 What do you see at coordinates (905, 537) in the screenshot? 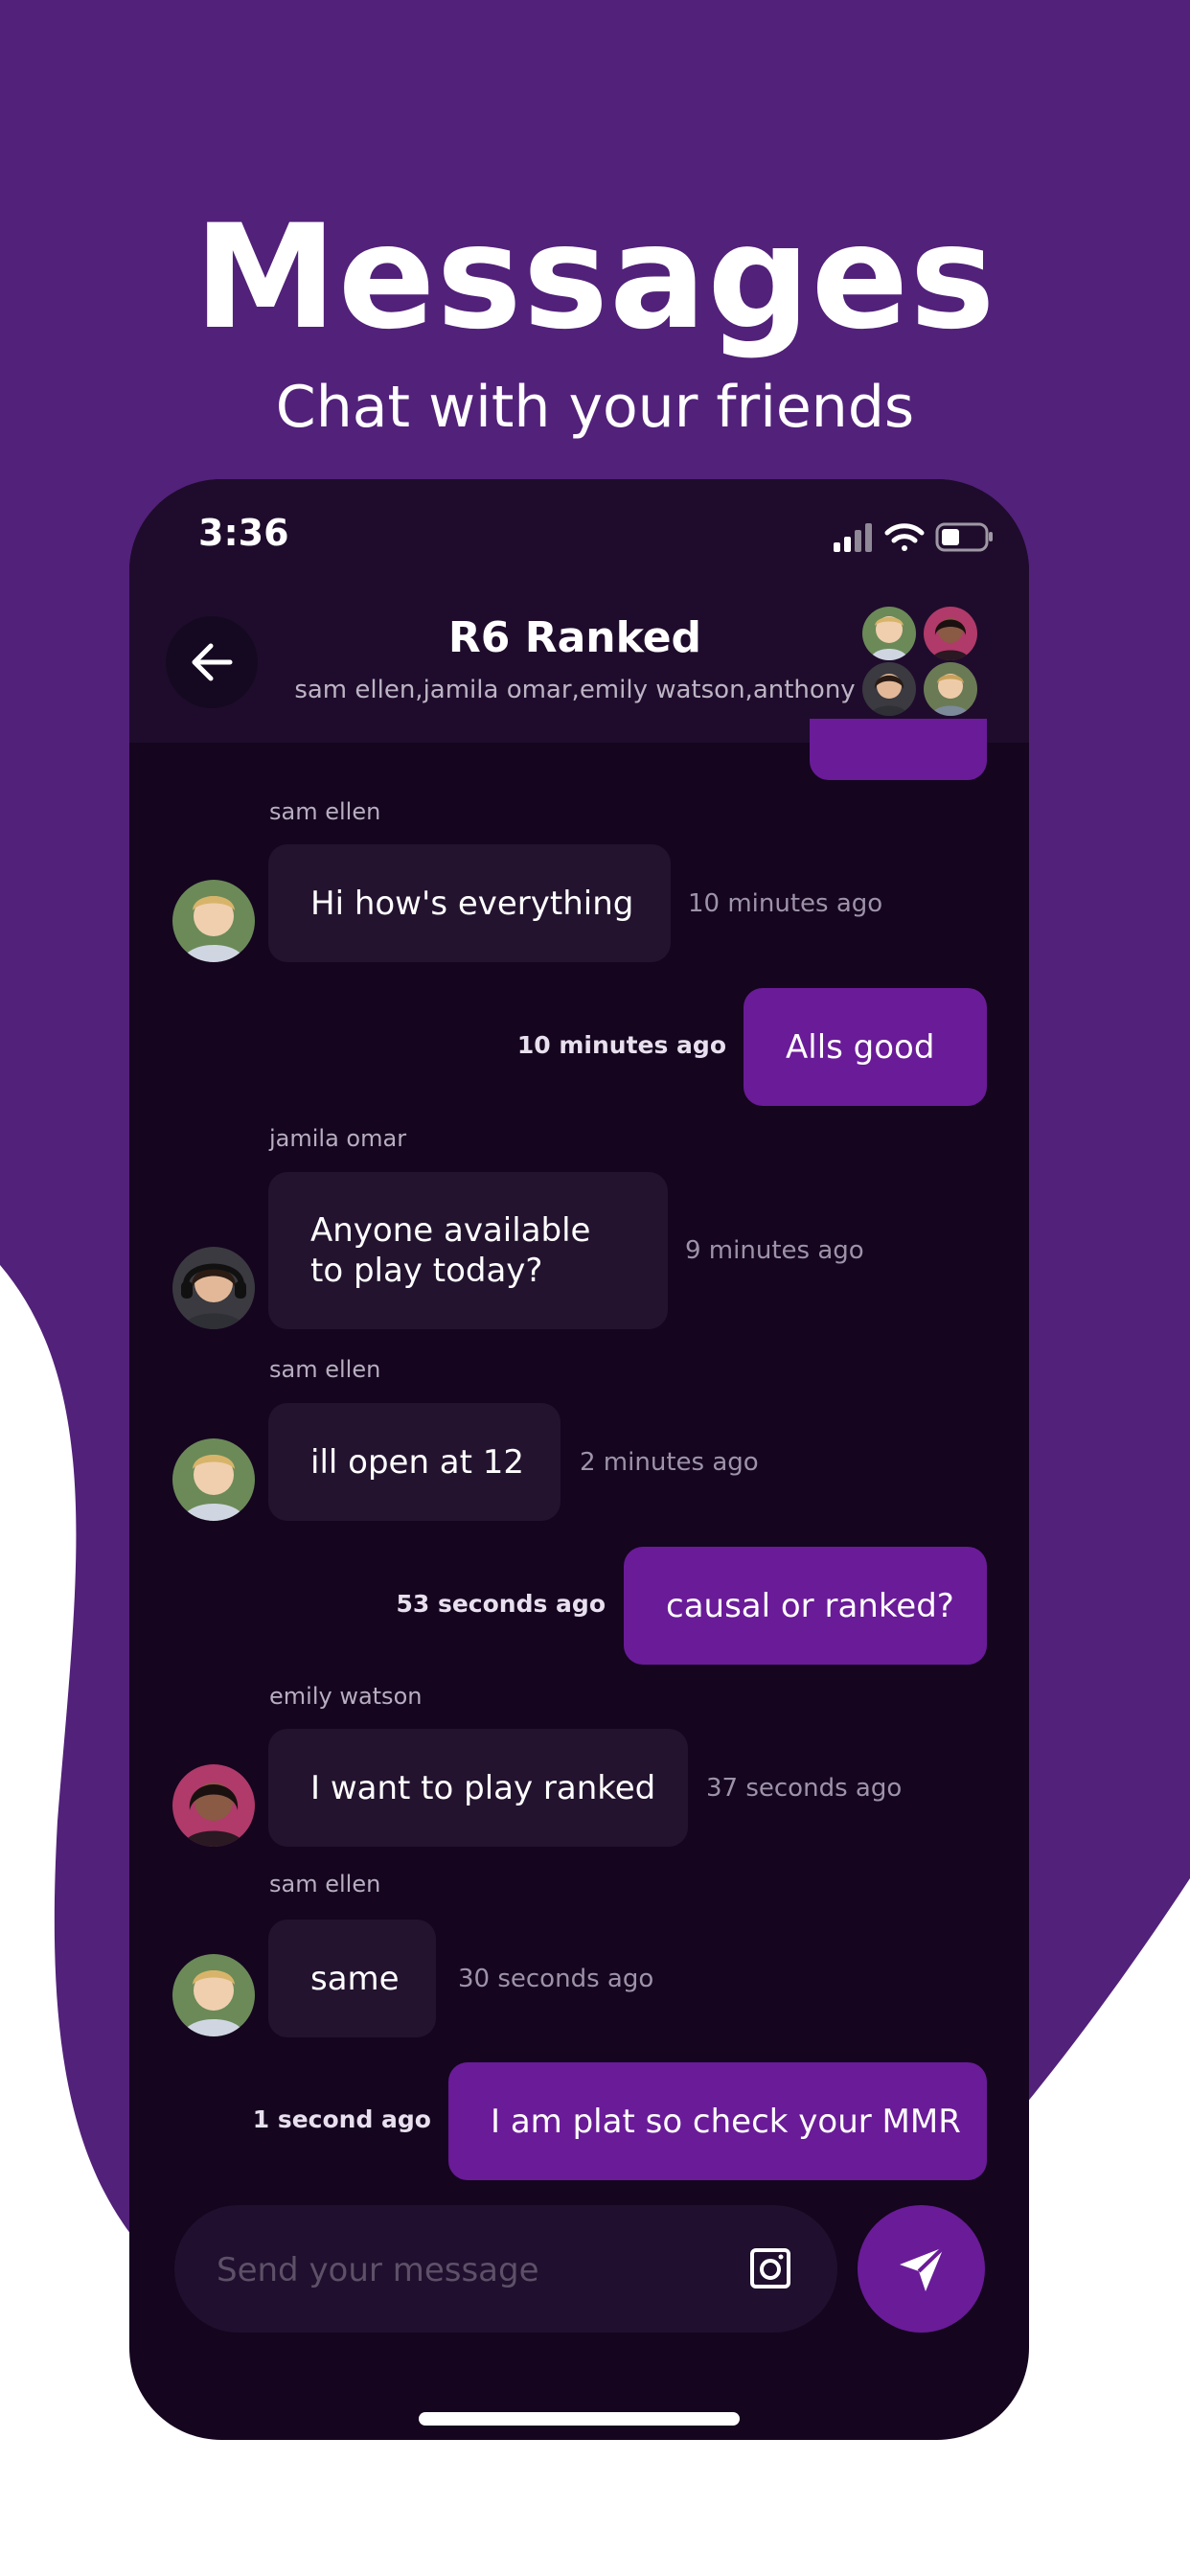
I see `wifi-icon` at bounding box center [905, 537].